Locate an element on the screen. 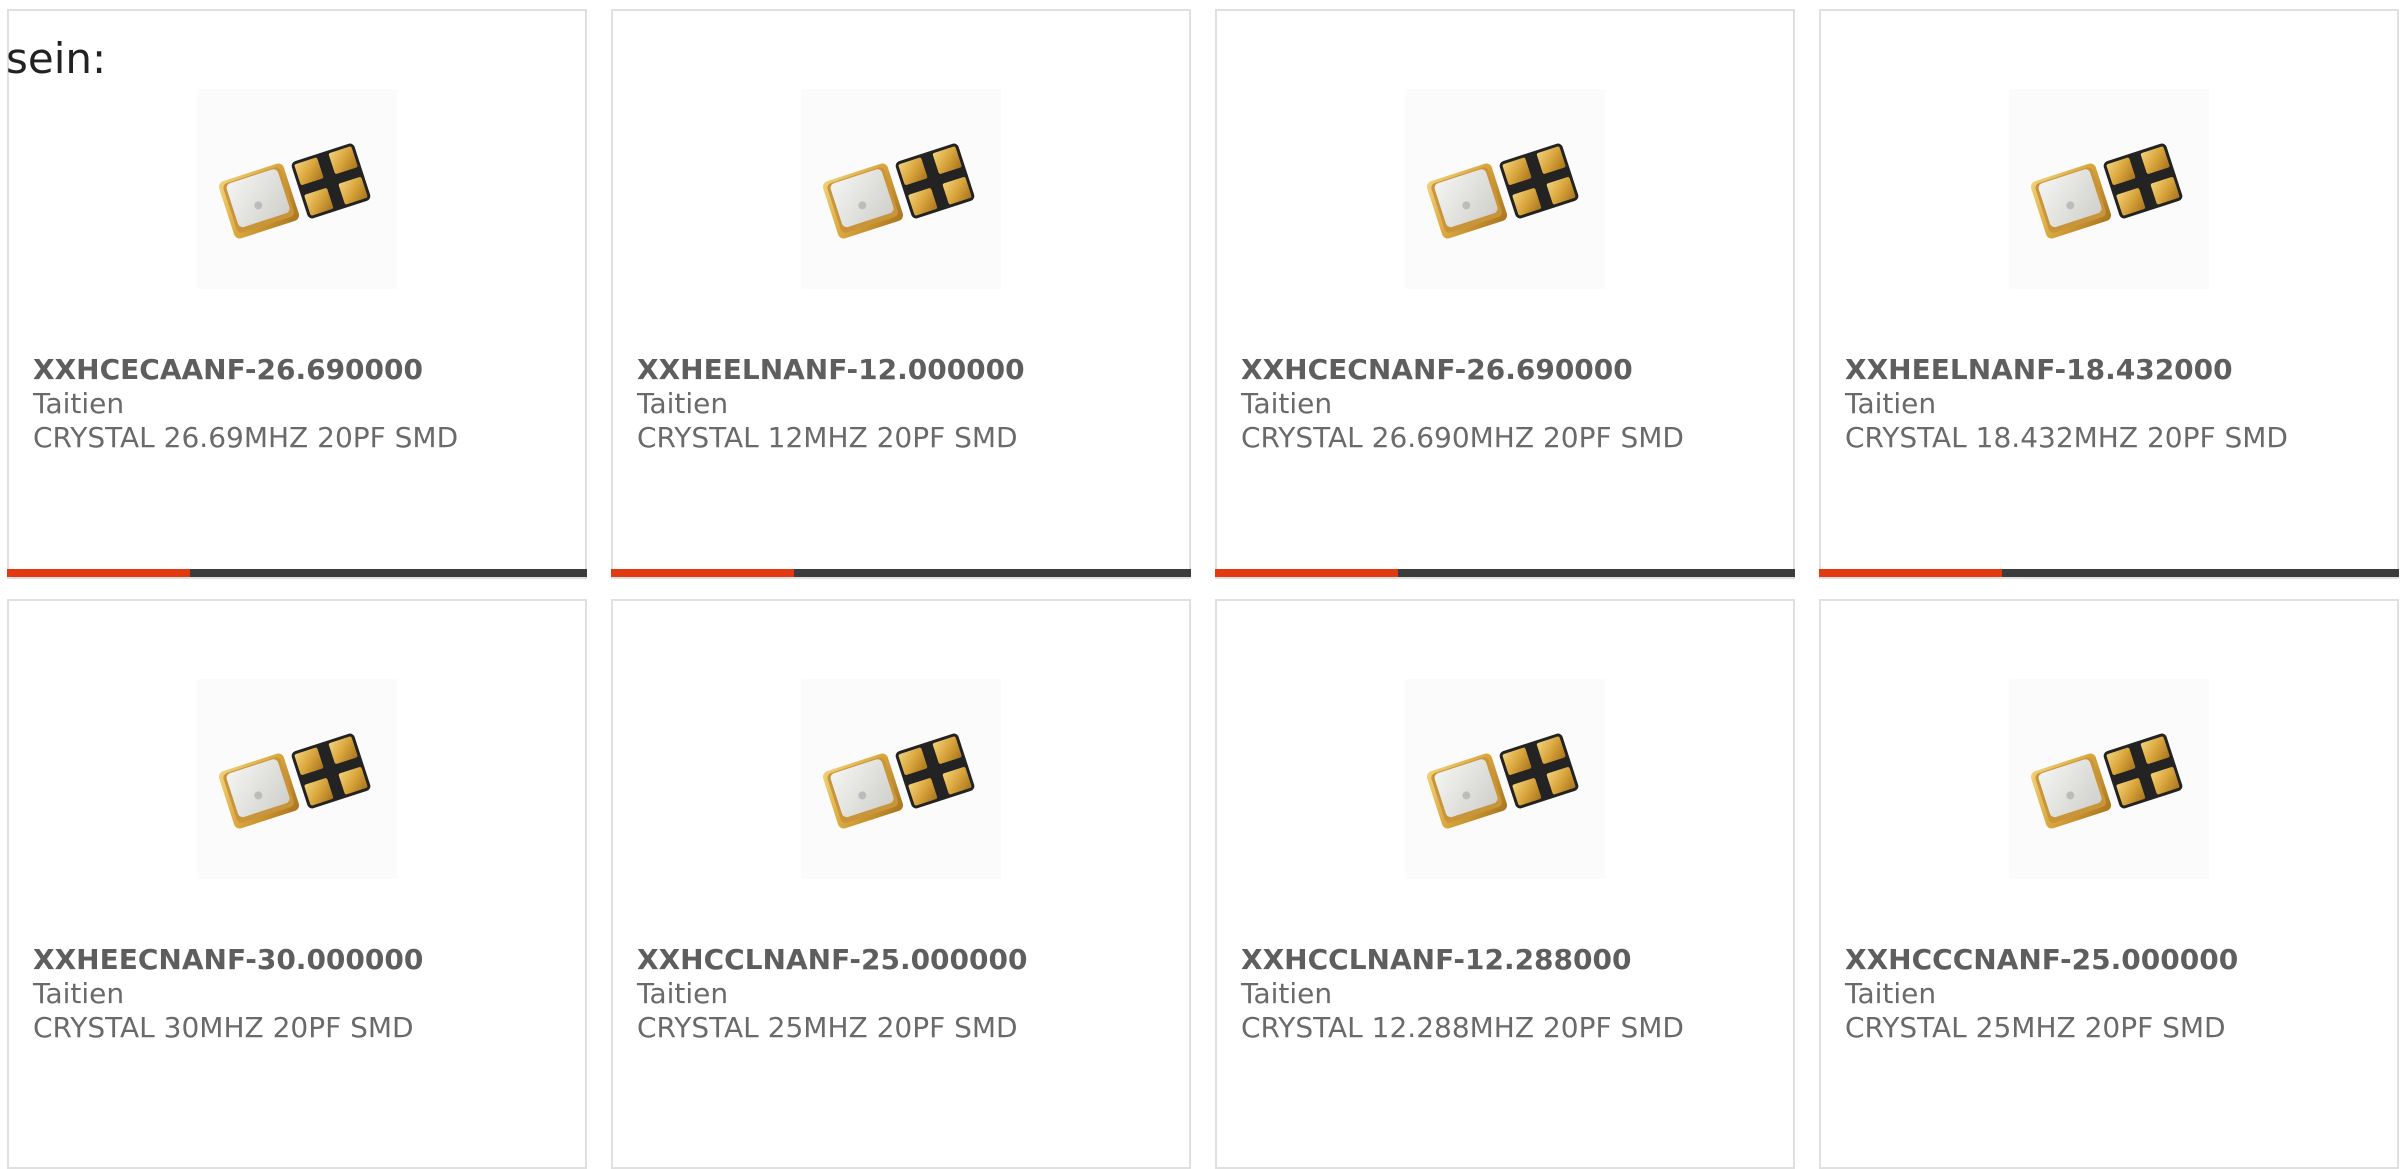 The height and width of the screenshot is (1169, 2400). intro-text: sein: is located at coordinates (56, 58).